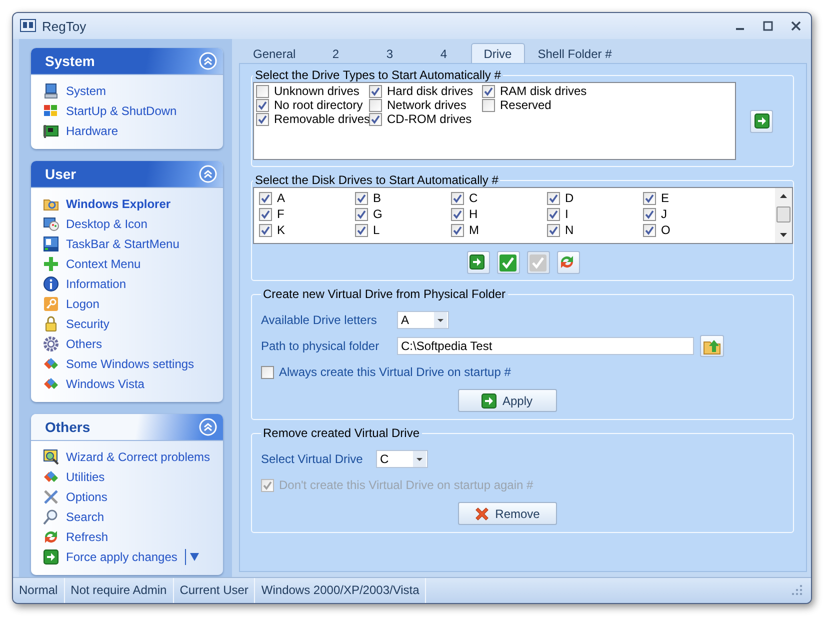 The height and width of the screenshot is (625, 832). What do you see at coordinates (121, 557) in the screenshot?
I see `sidebar-link: Force apply changes` at bounding box center [121, 557].